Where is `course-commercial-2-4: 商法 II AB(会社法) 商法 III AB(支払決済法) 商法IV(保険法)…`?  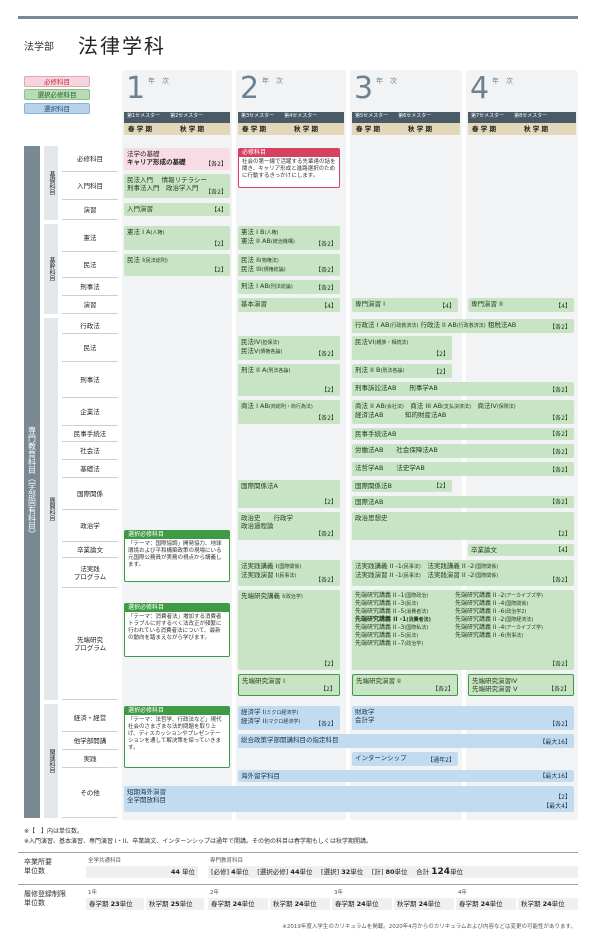 course-commercial-2-4: 商法 II AB(会社法) 商法 III AB(支払決済法) 商法IV(保険法)… is located at coordinates (463, 412).